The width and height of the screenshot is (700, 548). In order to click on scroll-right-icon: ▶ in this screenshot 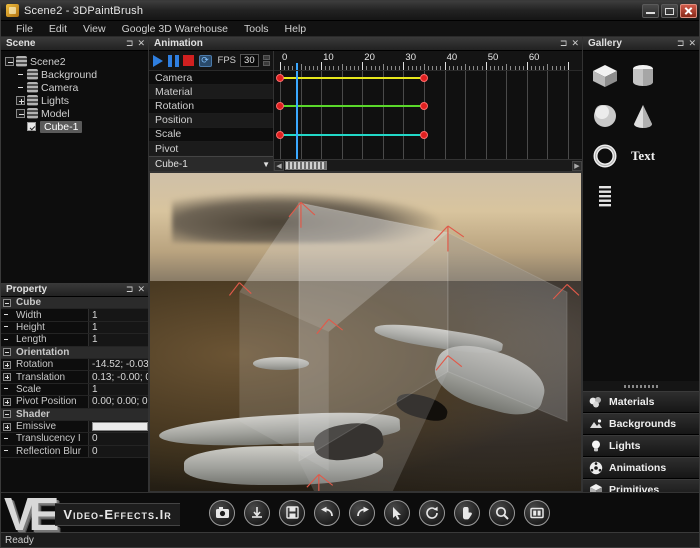, I will do `click(577, 165)`.